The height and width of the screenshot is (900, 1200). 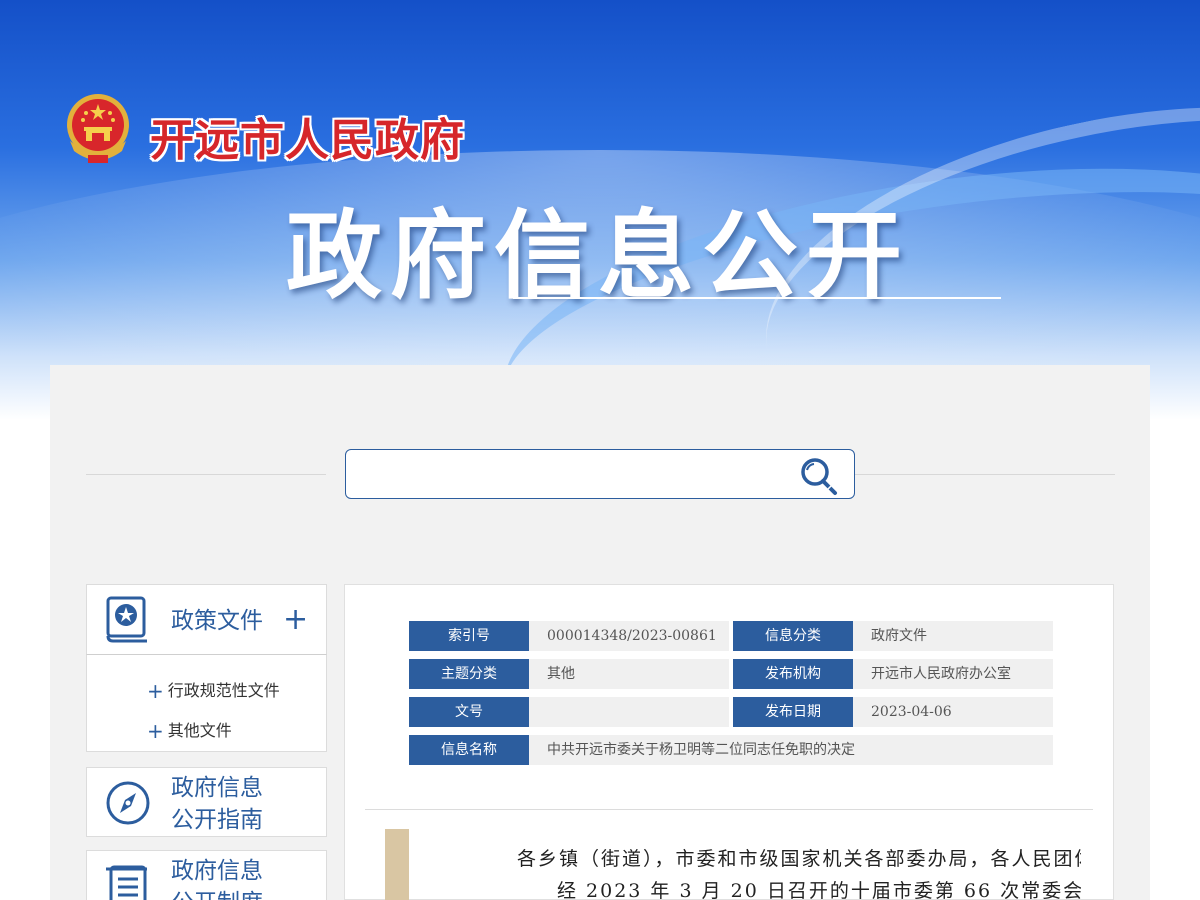 What do you see at coordinates (953, 712) in the screenshot?
I see `meta-value: 2023-04-06` at bounding box center [953, 712].